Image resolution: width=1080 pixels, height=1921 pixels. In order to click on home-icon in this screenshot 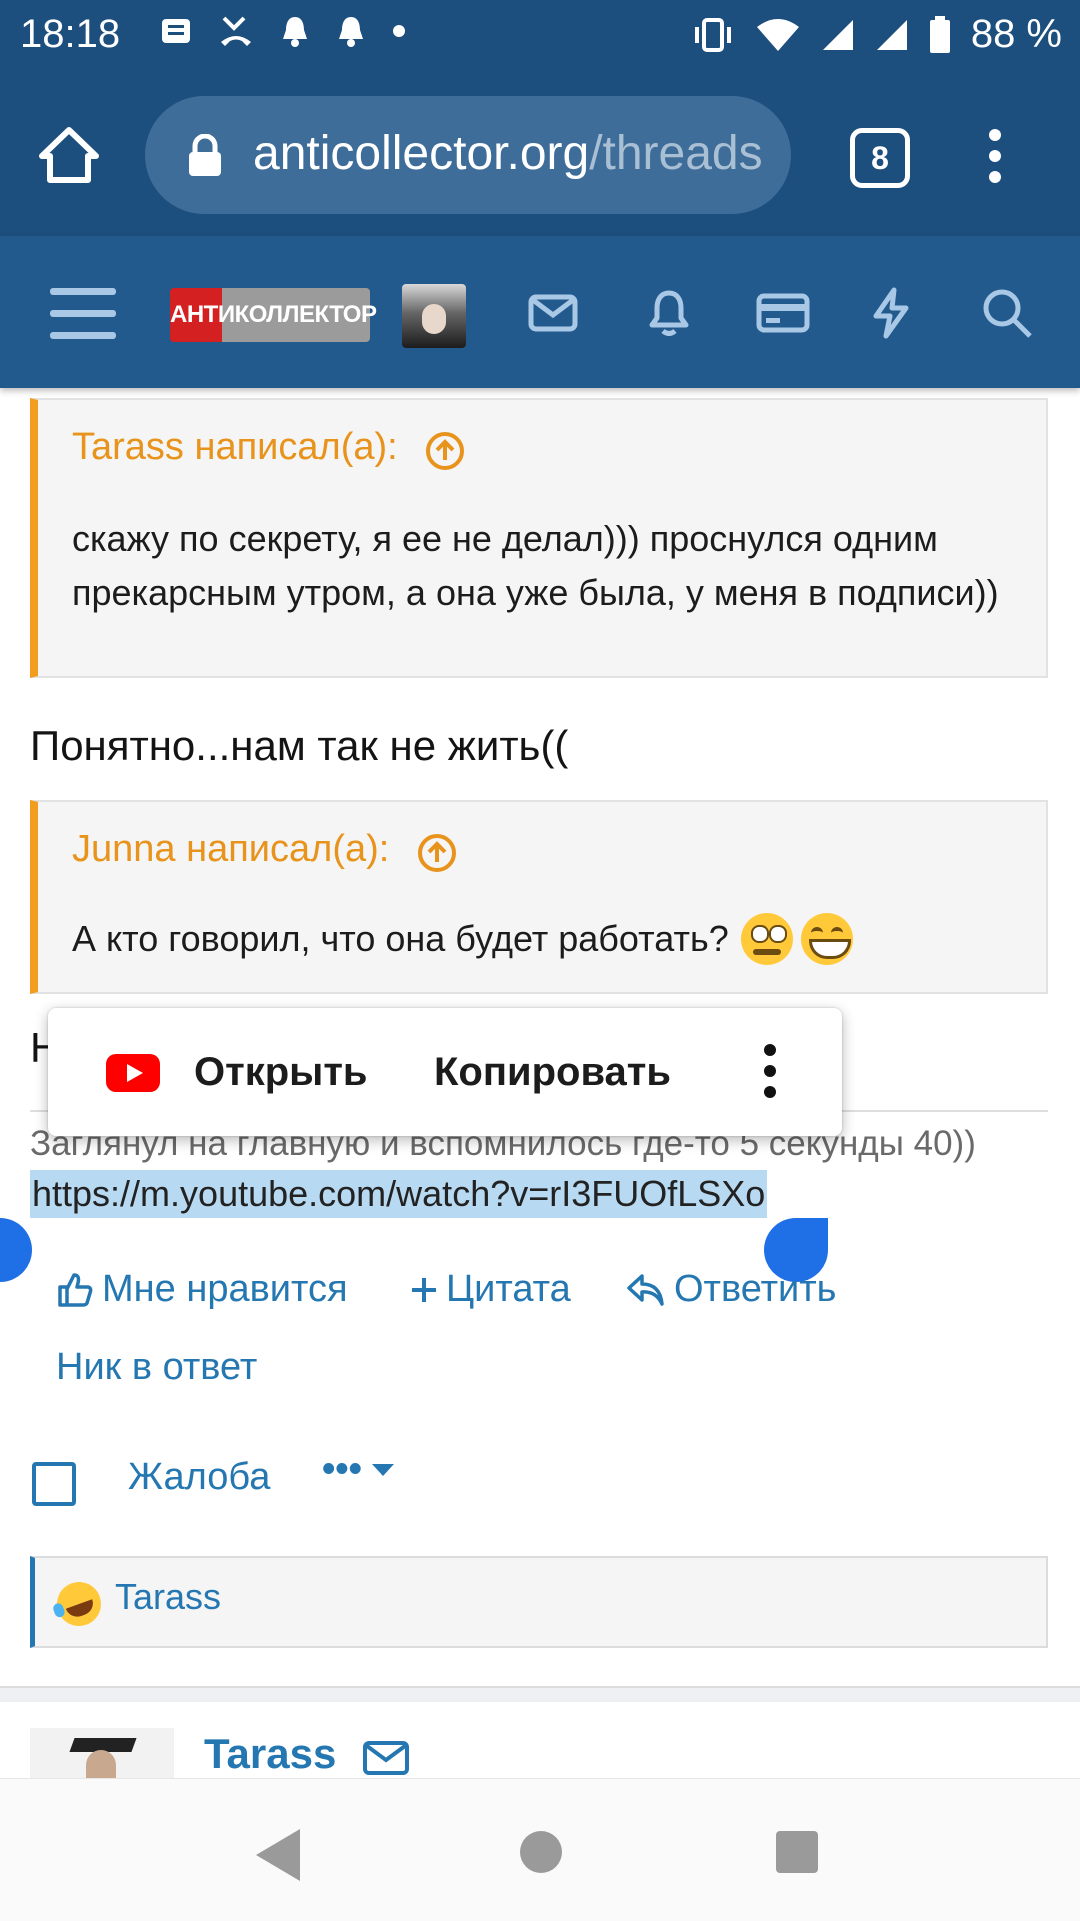, I will do `click(69, 155)`.